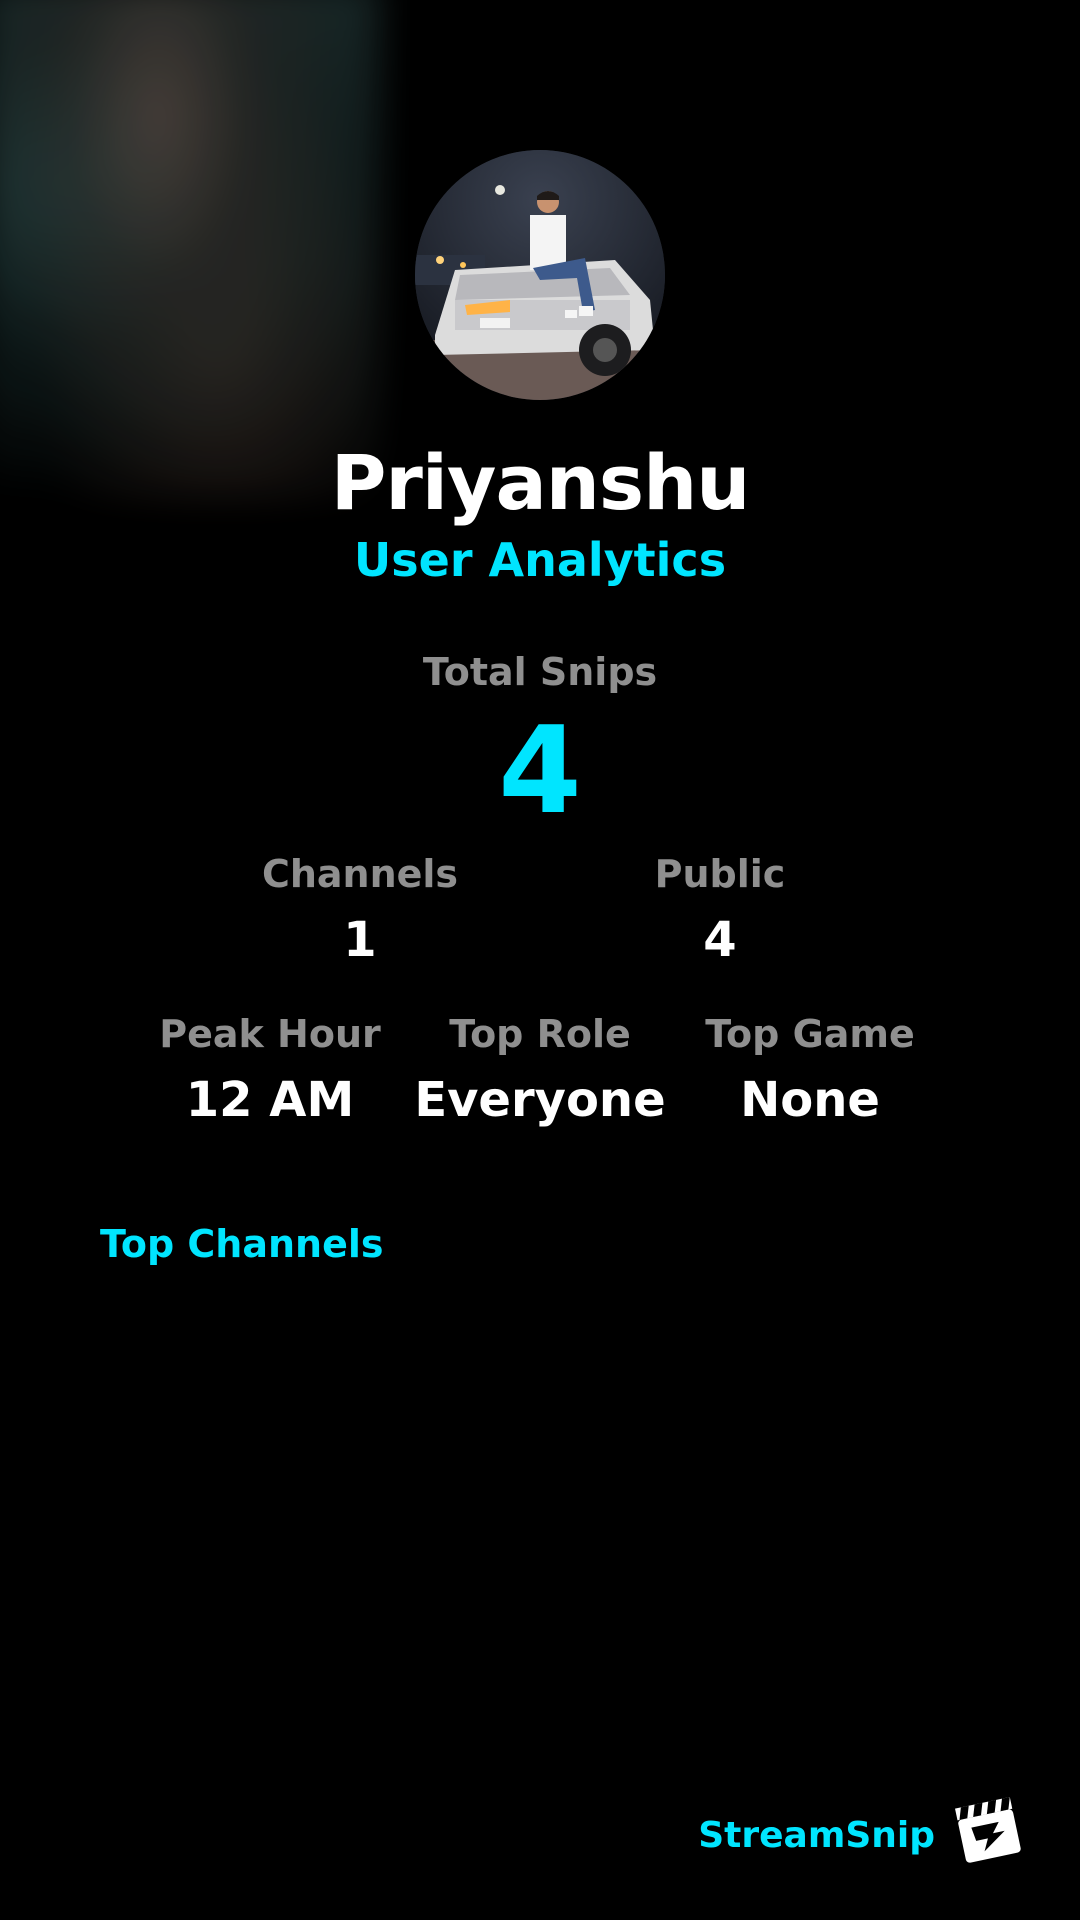  What do you see at coordinates (720, 874) in the screenshot?
I see `public-label: Public` at bounding box center [720, 874].